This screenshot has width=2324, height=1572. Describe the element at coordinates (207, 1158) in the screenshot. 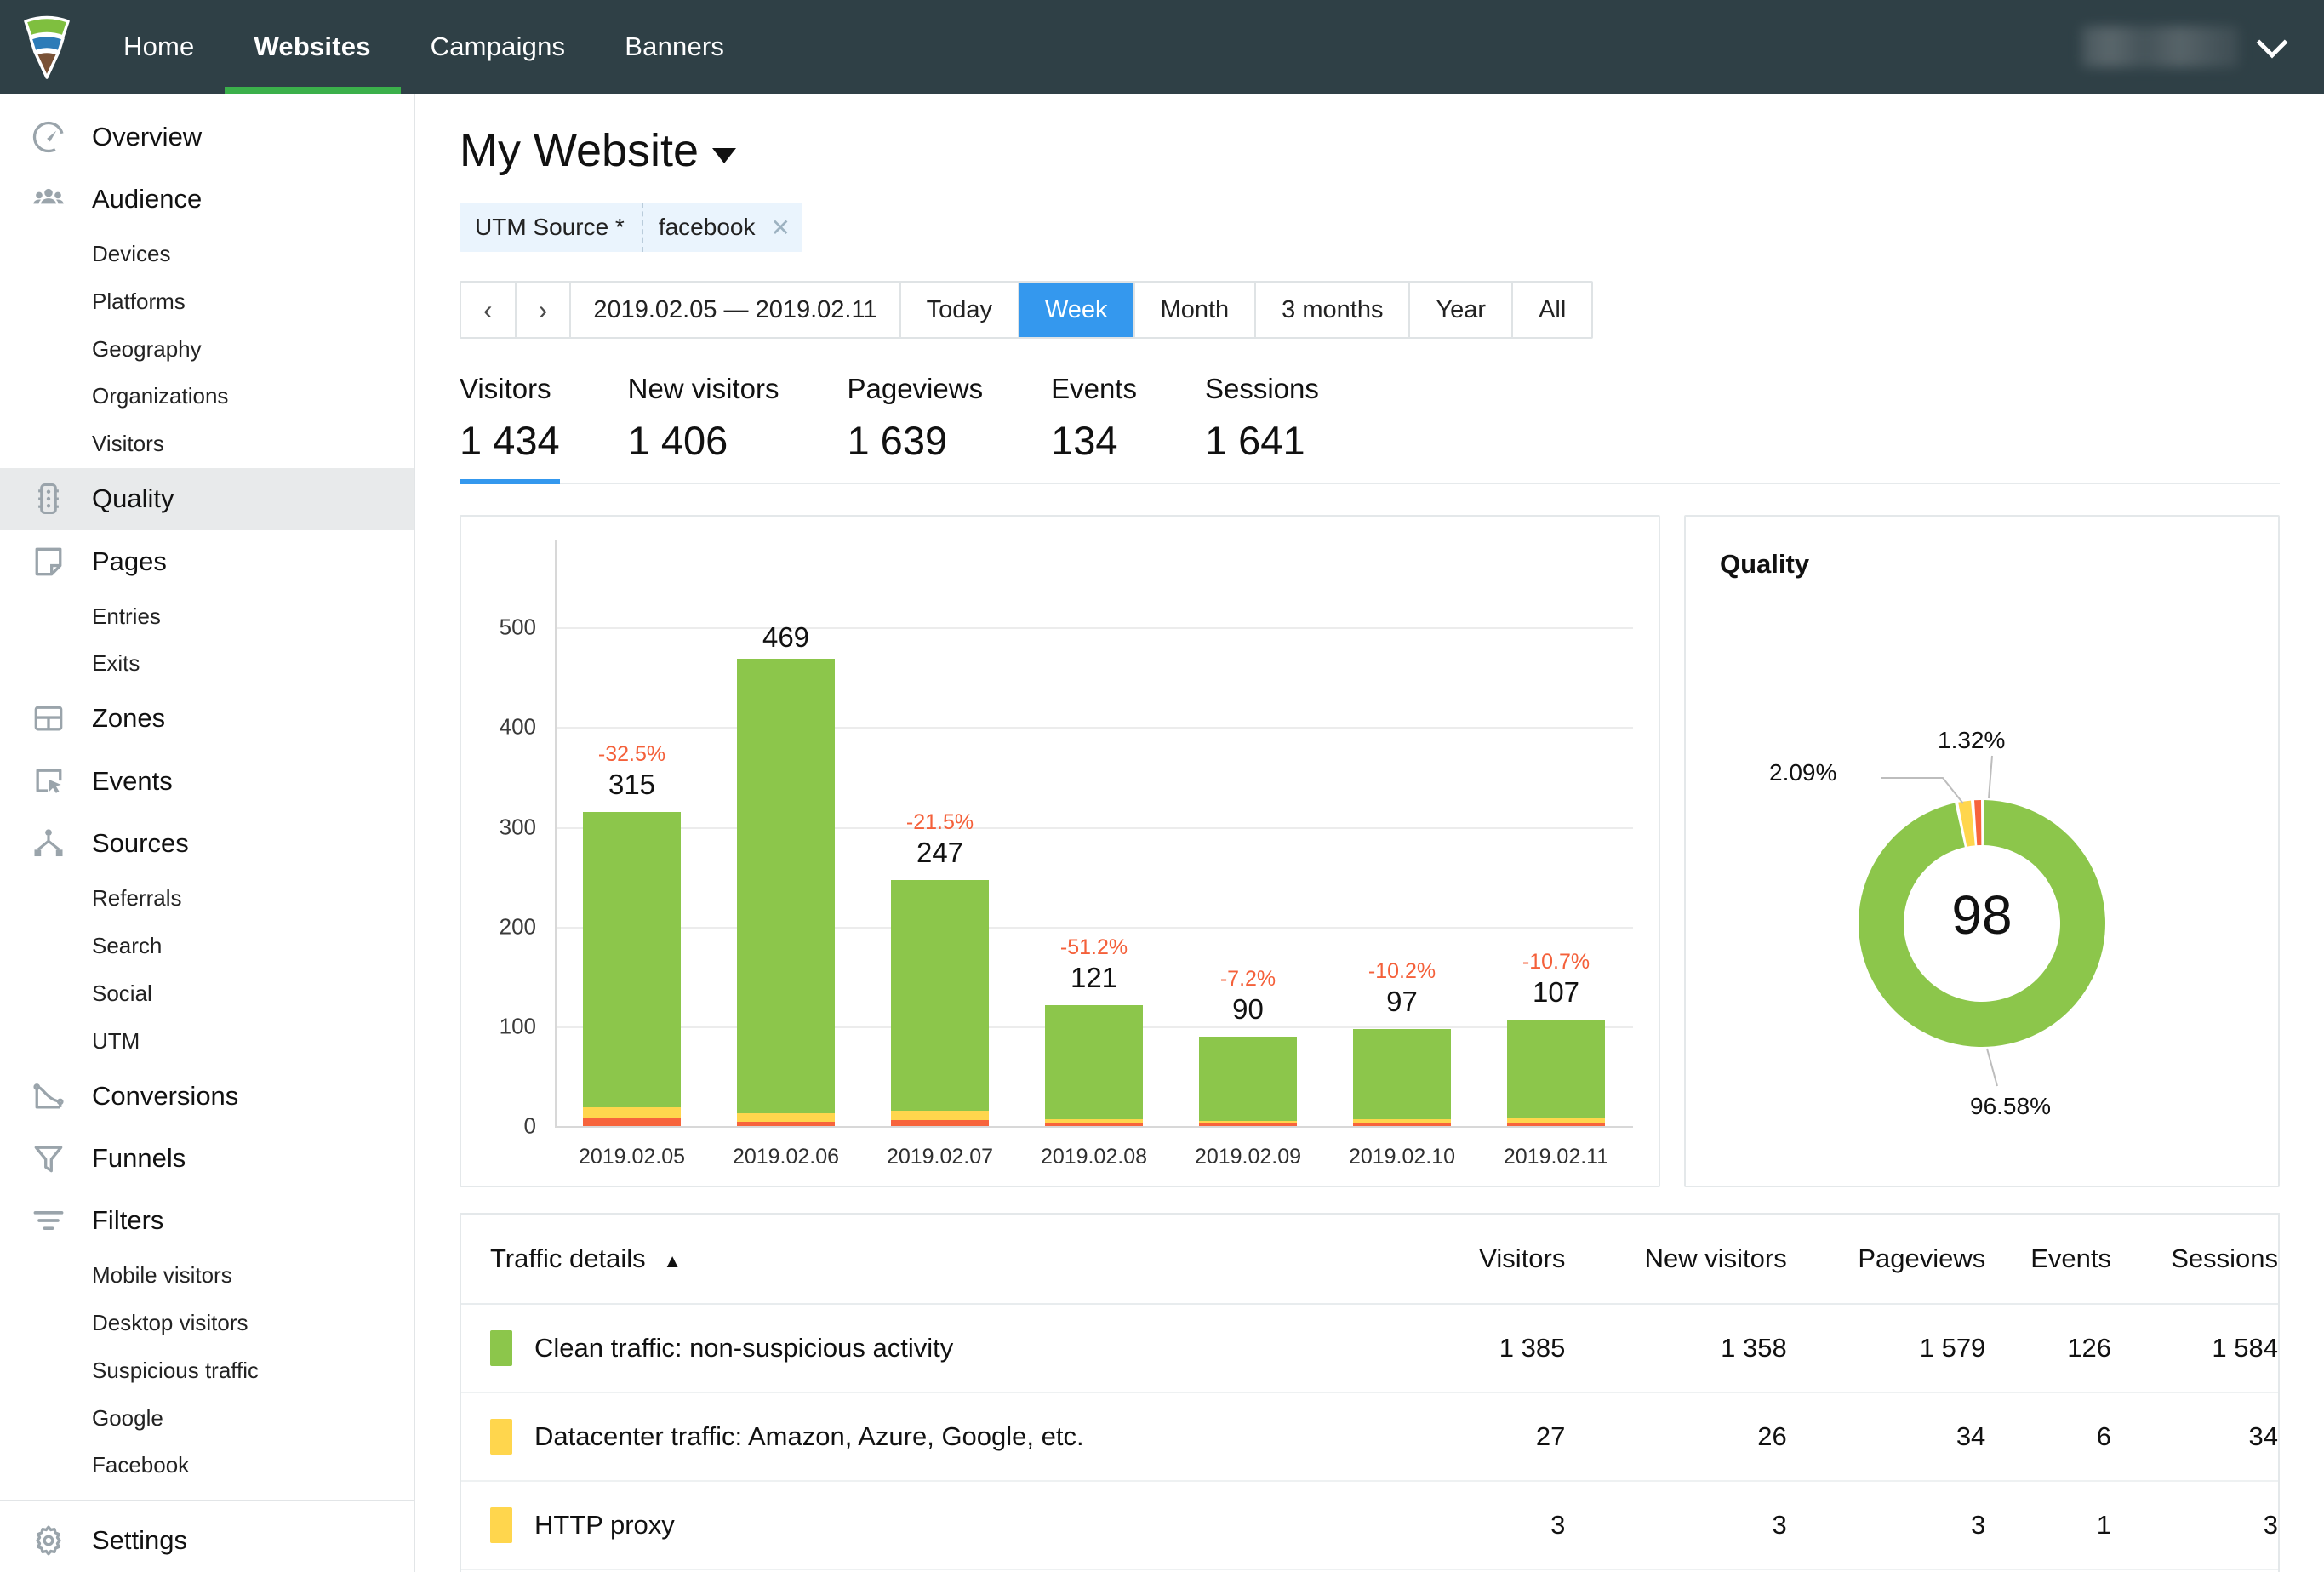

I see `sidebar-item-funnels: Funnels` at that location.